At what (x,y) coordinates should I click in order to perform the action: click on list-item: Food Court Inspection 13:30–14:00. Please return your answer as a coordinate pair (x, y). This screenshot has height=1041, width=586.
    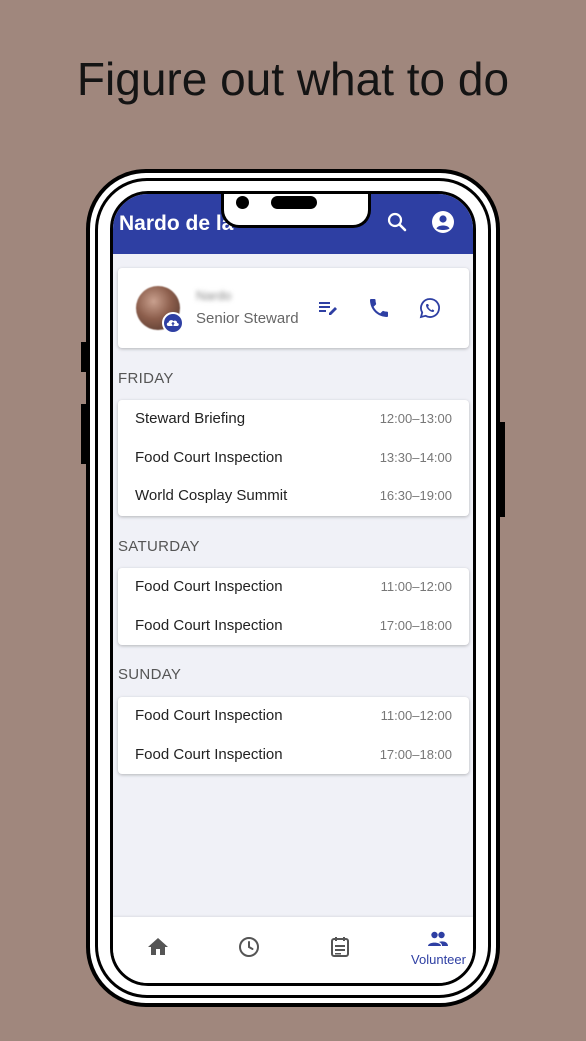
    Looking at the image, I should click on (293, 458).